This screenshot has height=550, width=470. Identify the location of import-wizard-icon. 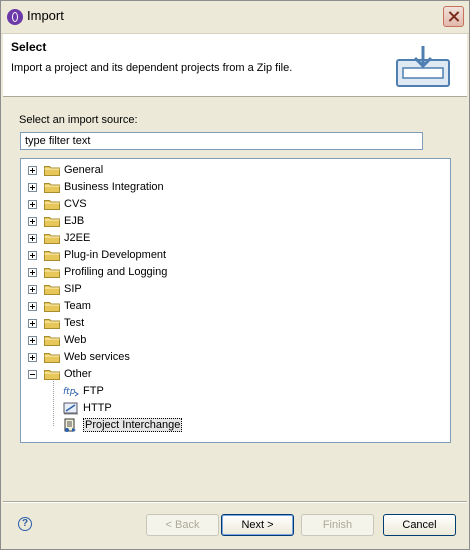
(423, 66).